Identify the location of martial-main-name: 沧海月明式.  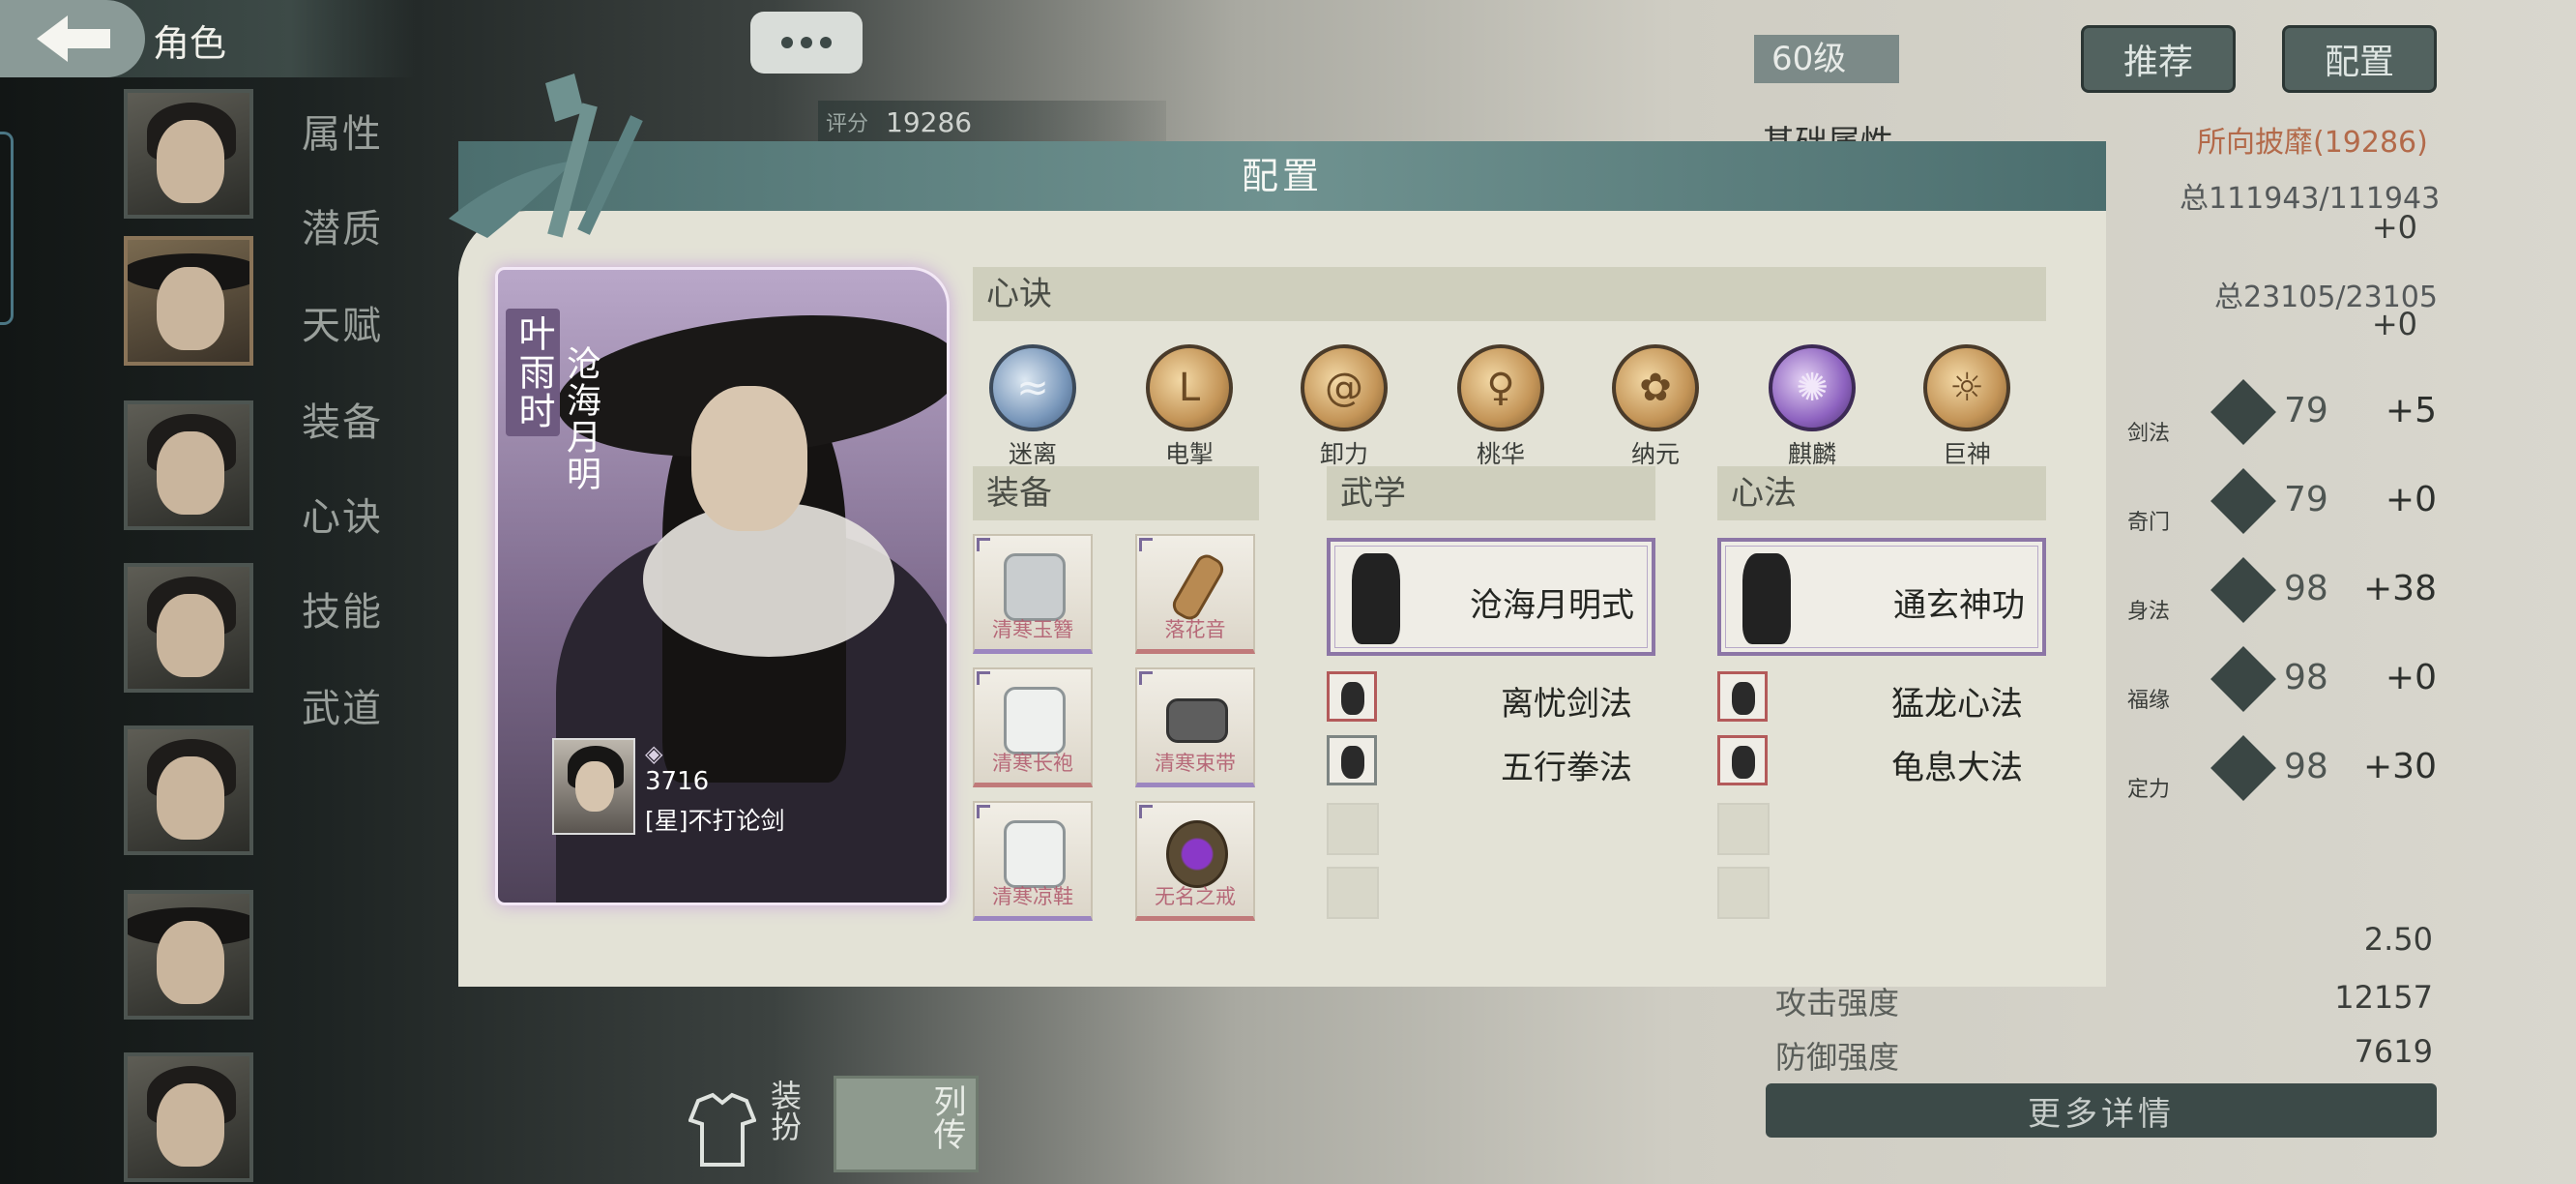
(1552, 605).